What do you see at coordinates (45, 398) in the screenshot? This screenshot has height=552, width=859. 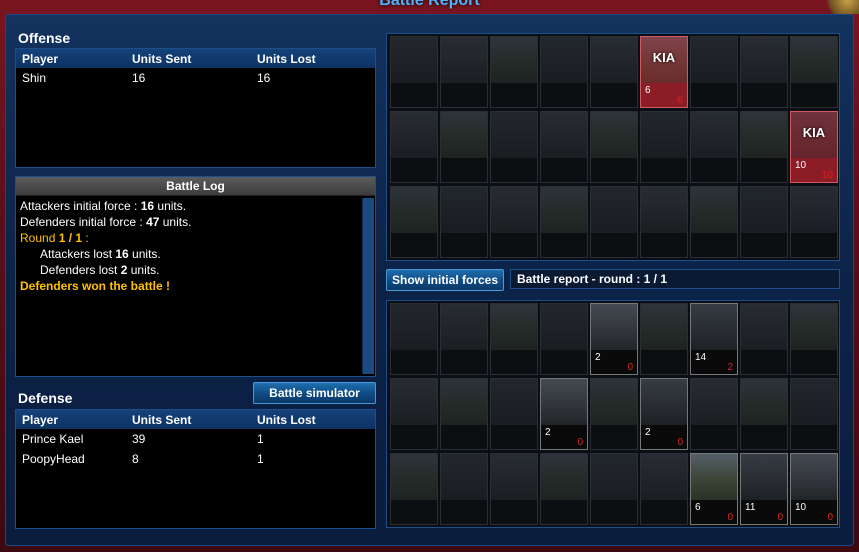 I see `defense-title: Defense` at bounding box center [45, 398].